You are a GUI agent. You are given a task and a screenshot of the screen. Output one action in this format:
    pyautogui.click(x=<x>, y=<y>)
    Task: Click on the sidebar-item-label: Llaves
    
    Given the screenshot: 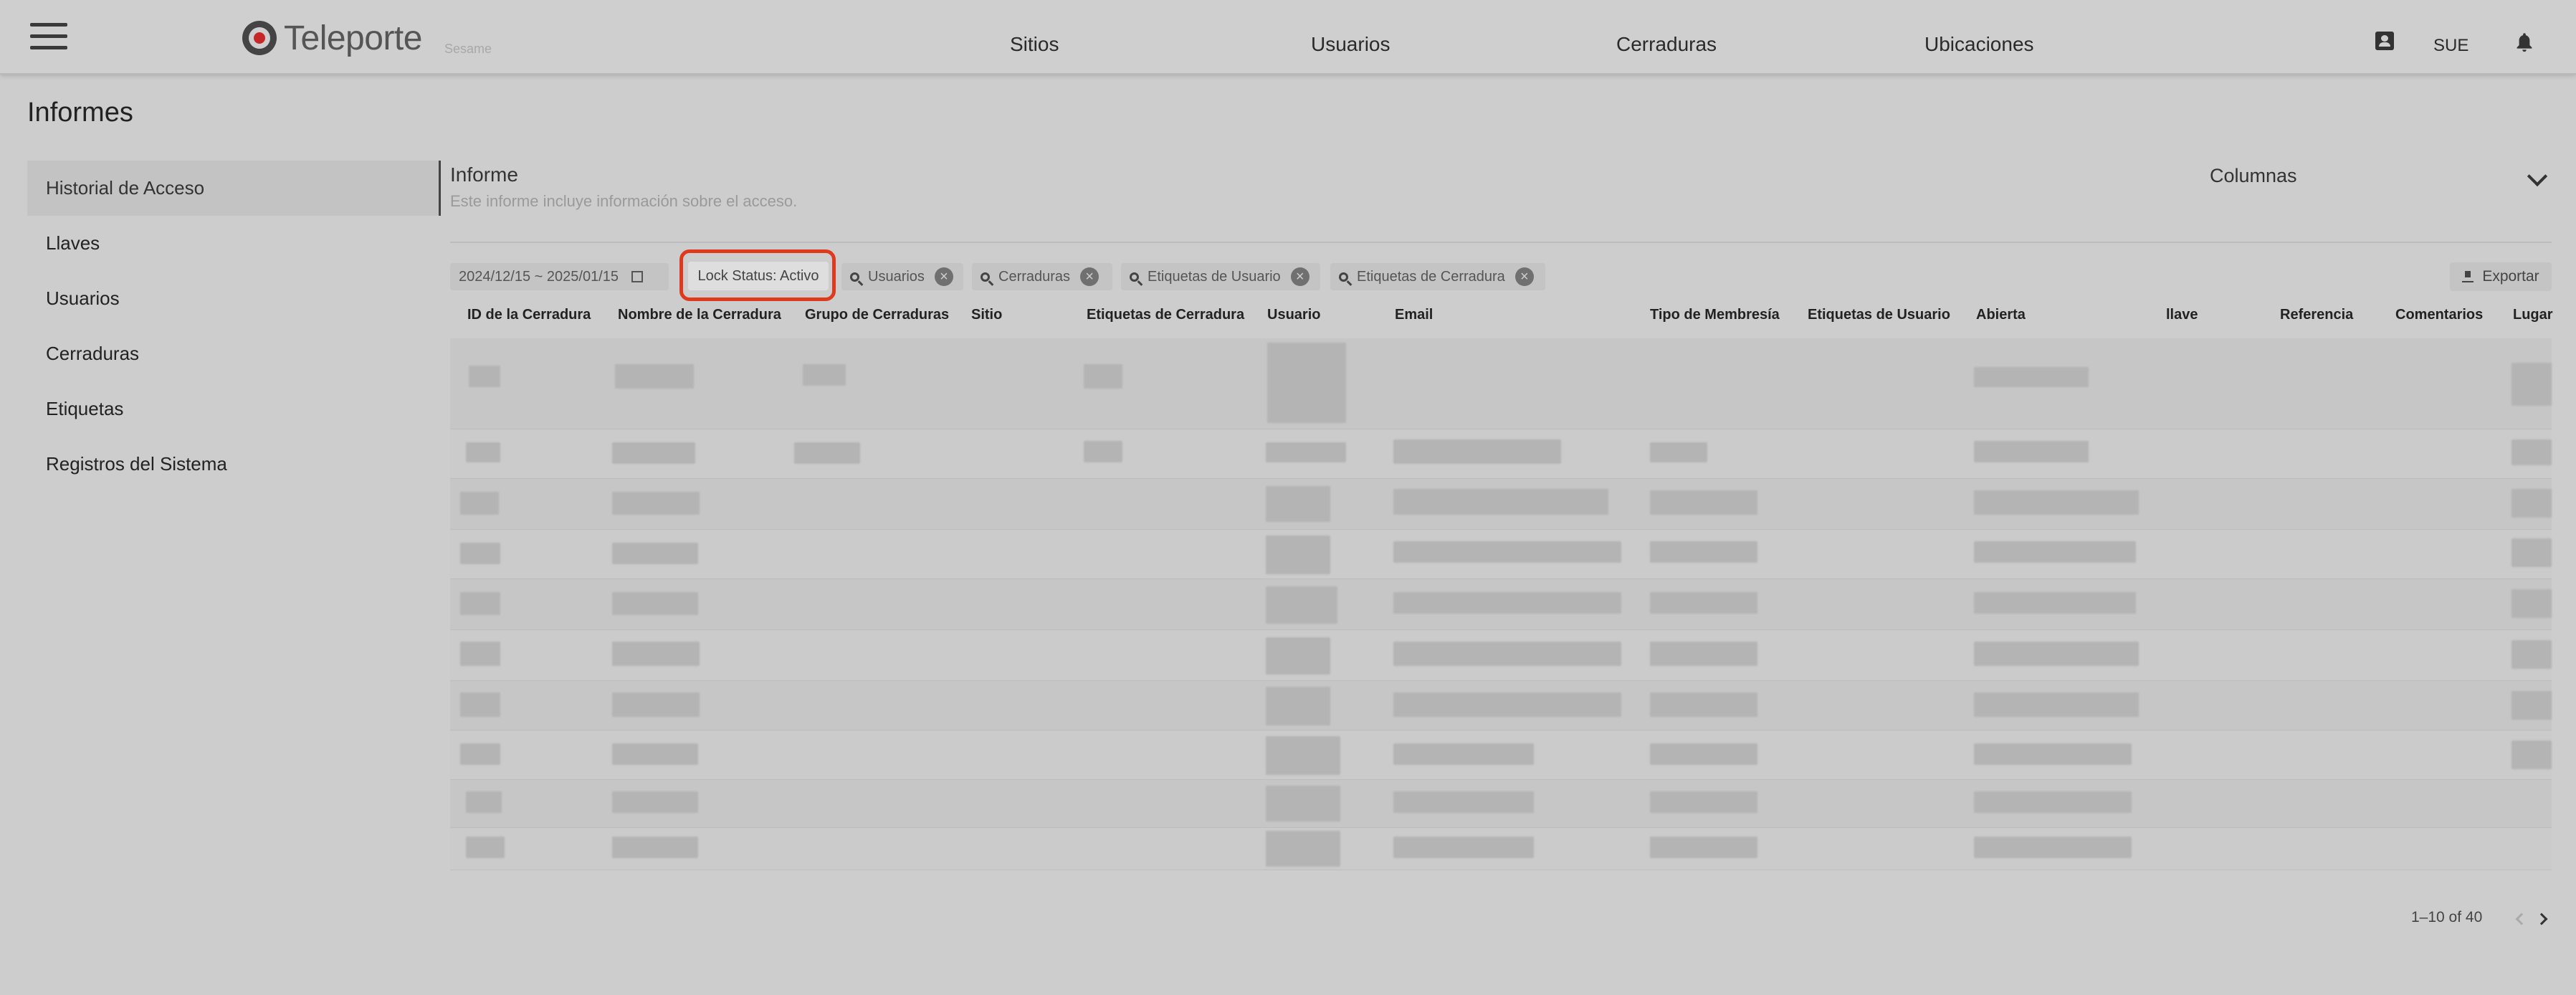 What is the action you would take?
    pyautogui.click(x=73, y=243)
    